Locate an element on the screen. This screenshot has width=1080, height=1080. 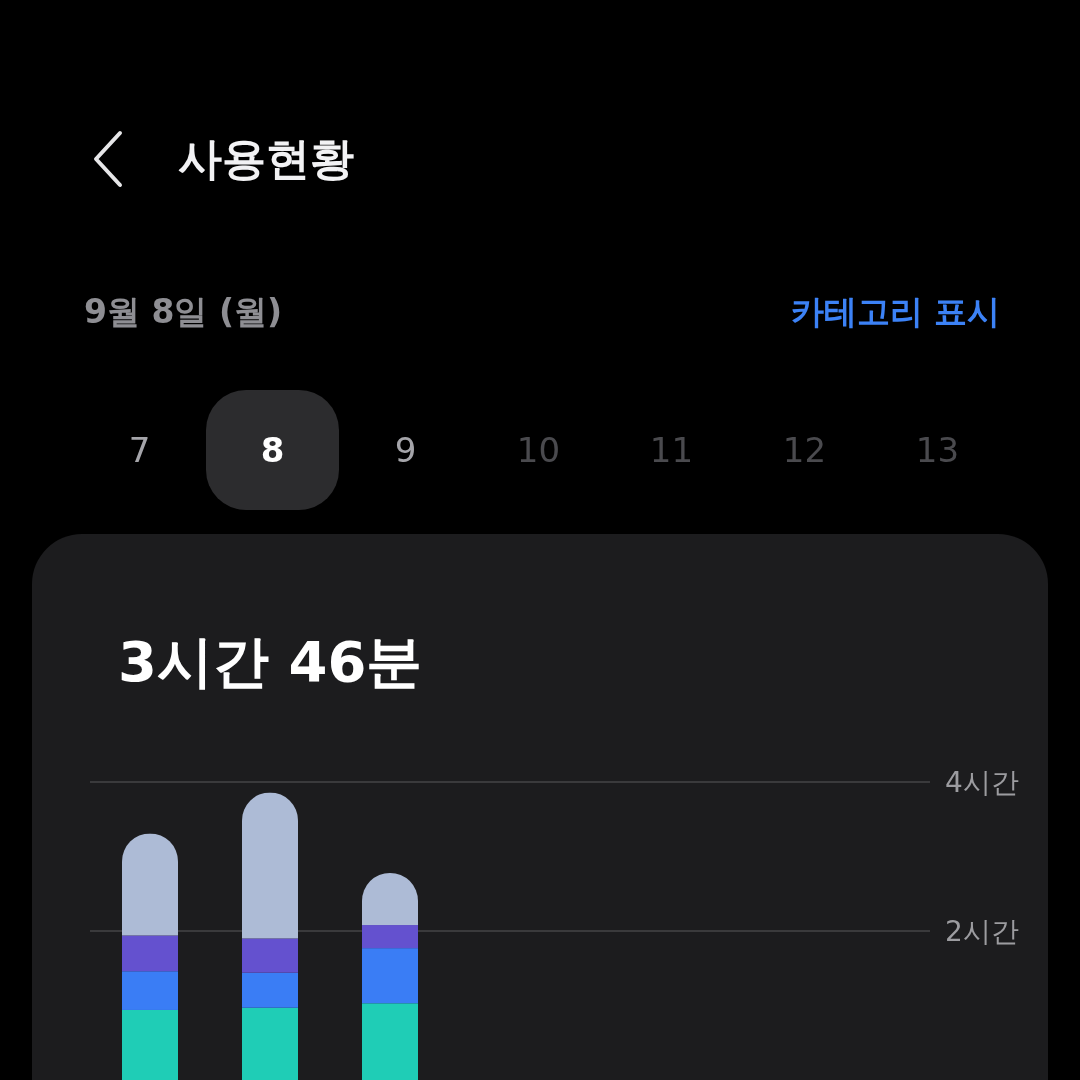
total-usage: 3시간 46분 is located at coordinates (270, 659).